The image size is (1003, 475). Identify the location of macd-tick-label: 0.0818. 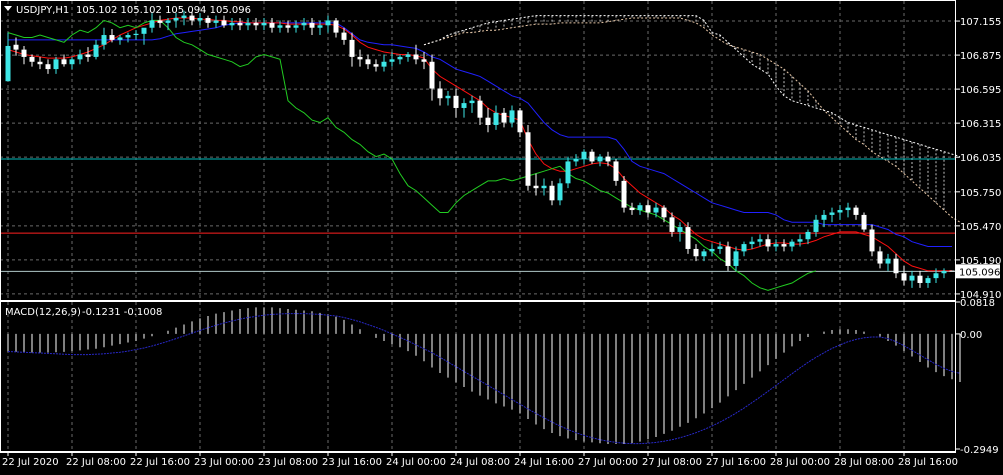
(977, 303).